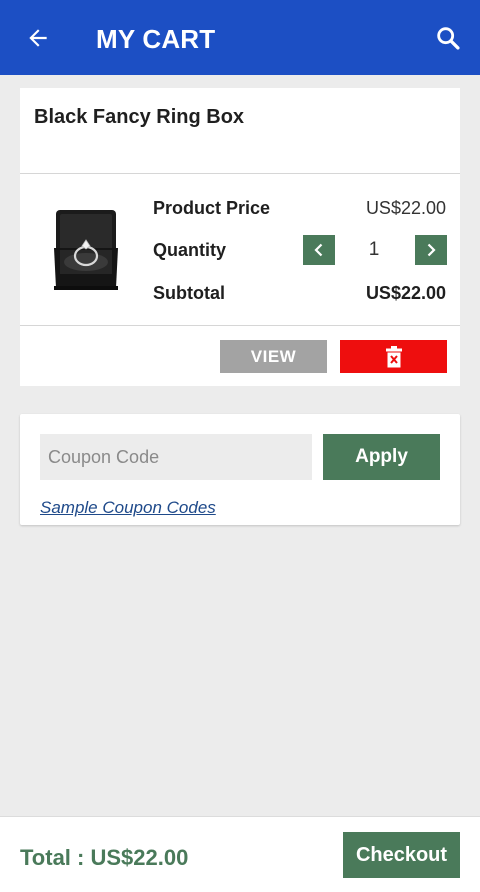  I want to click on coupon-code-input, so click(176, 457).